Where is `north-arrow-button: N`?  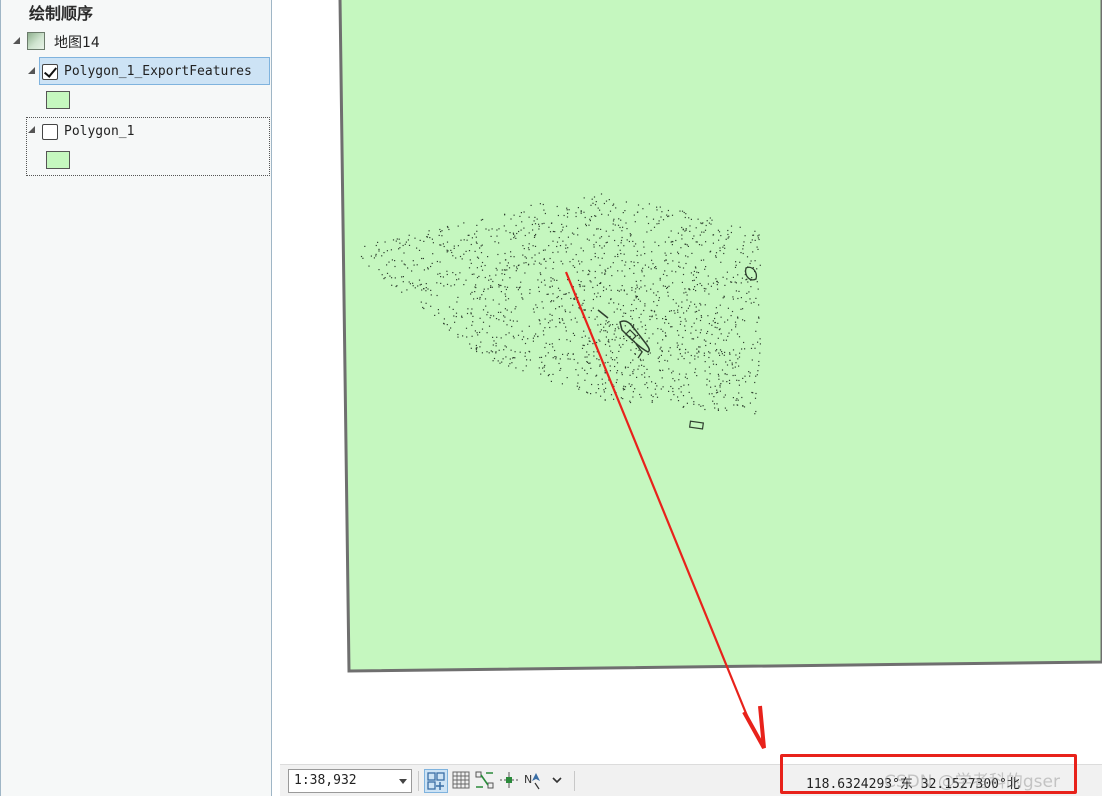
north-arrow-button: N is located at coordinates (534, 781).